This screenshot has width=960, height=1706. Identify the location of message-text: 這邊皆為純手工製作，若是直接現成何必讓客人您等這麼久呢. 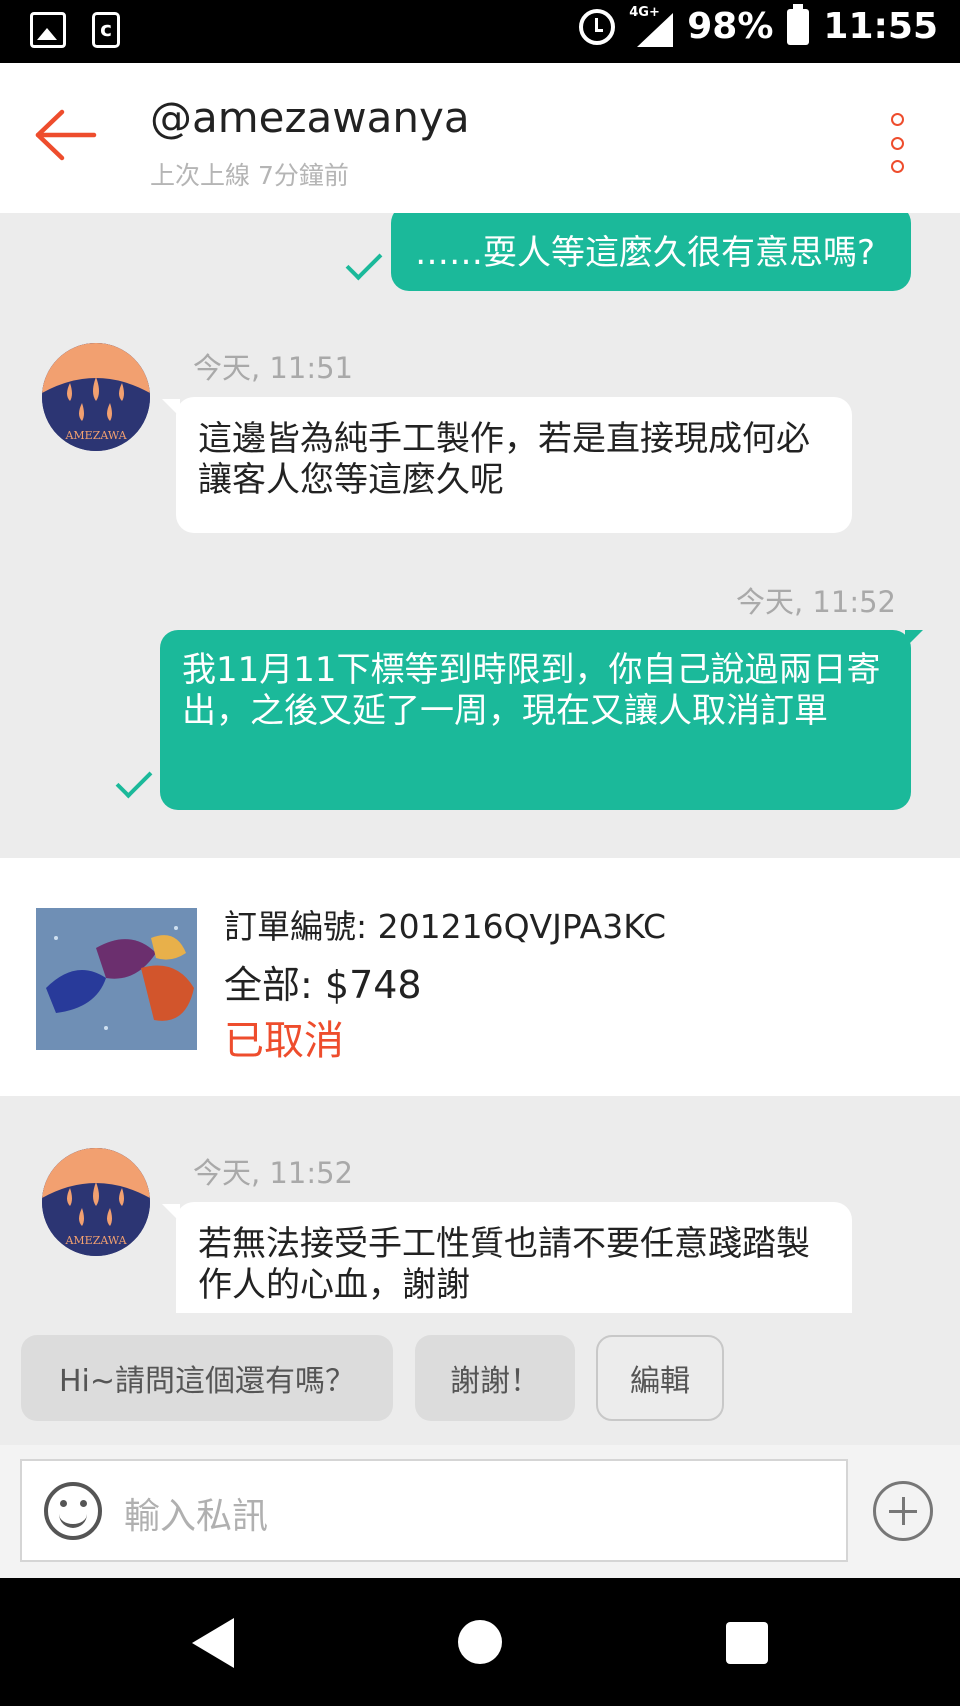
(504, 459).